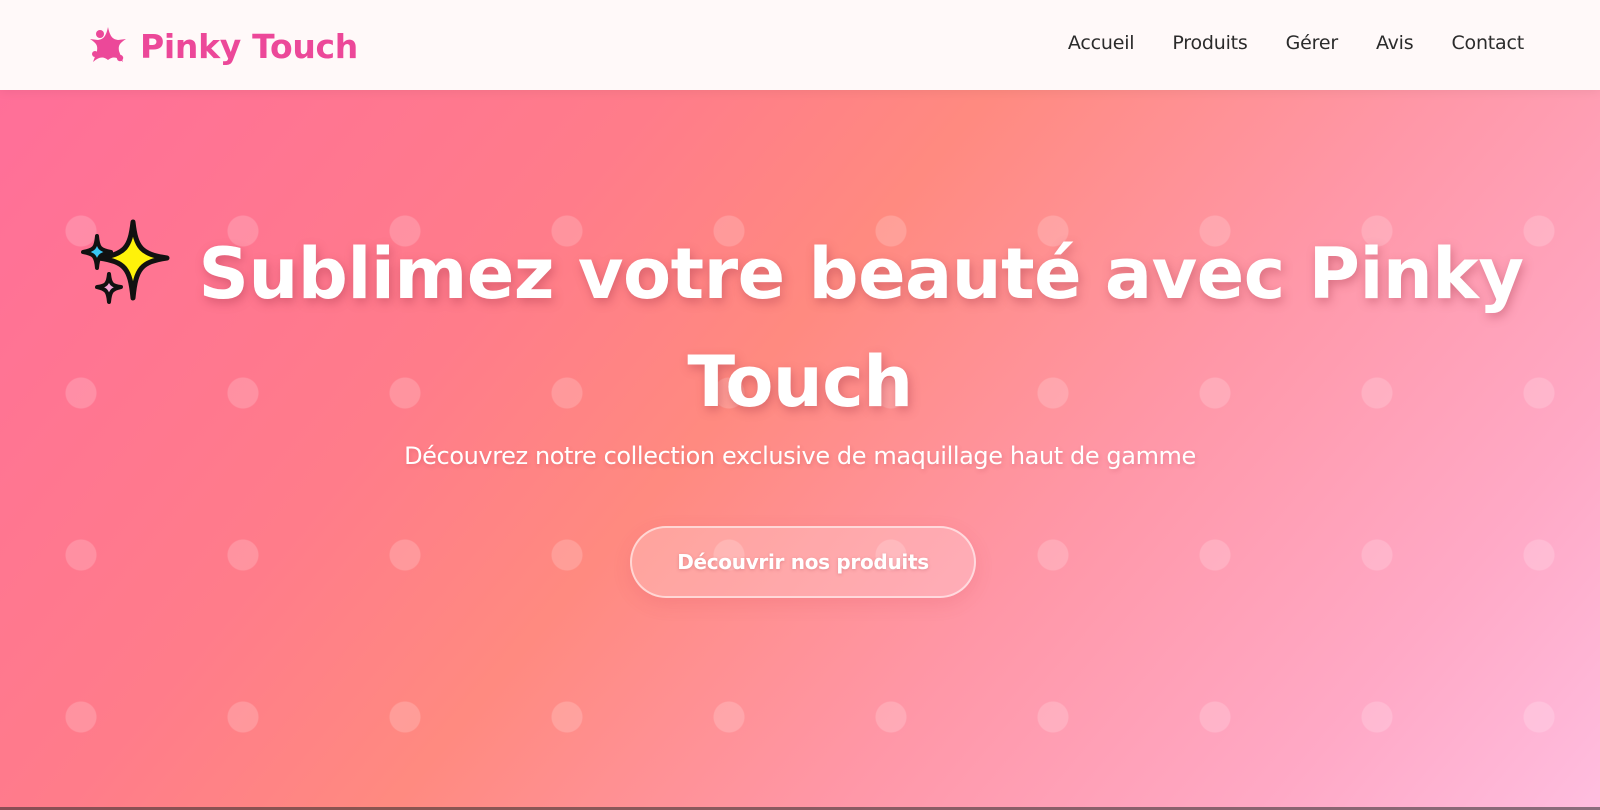 Image resolution: width=1600 pixels, height=810 pixels. I want to click on brand-logo-link: Pinky Touch, so click(222, 46).